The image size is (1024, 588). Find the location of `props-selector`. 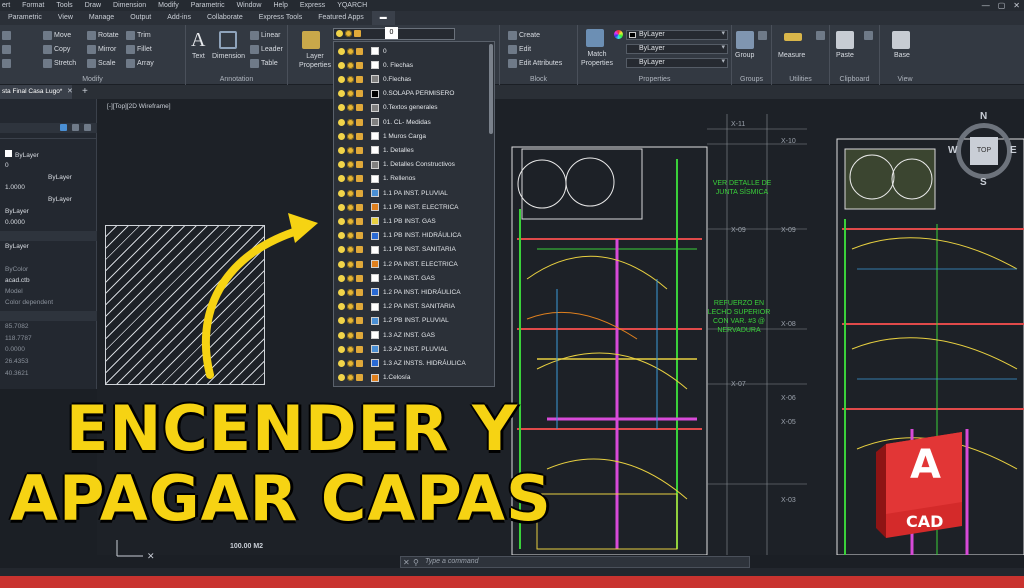

props-selector is located at coordinates (48, 128).